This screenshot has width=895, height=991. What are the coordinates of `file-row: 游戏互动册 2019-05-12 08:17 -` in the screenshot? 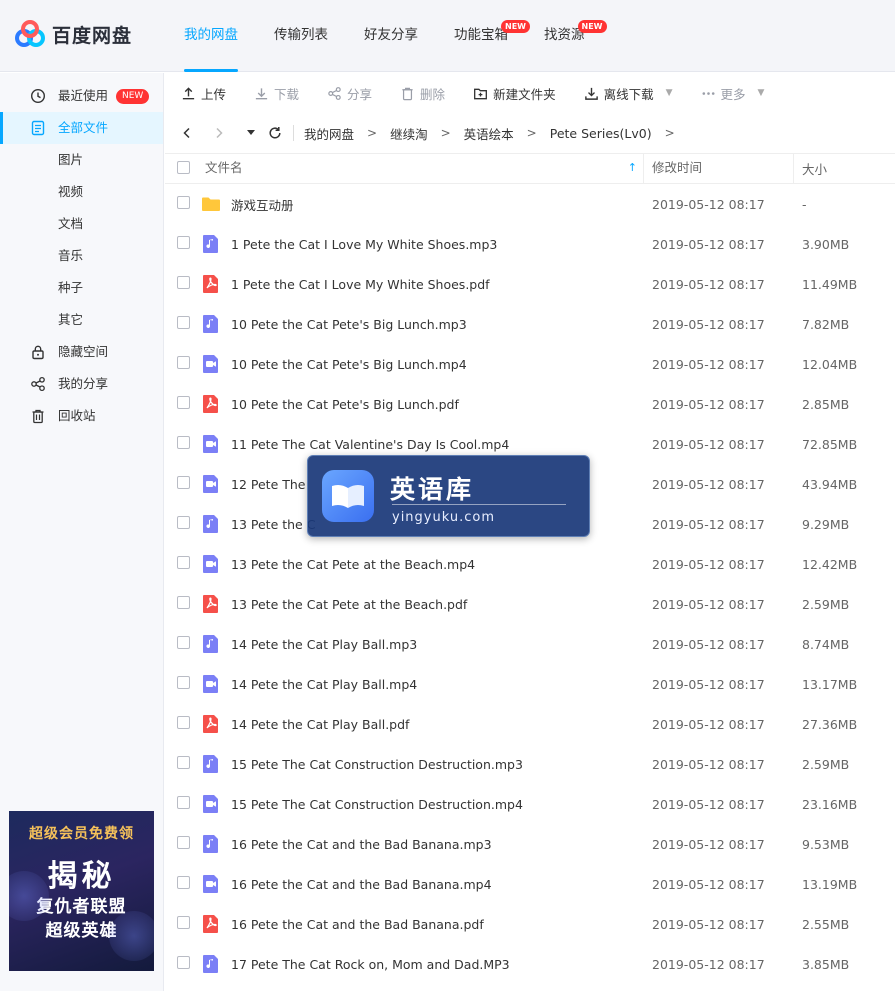 It's located at (530, 204).